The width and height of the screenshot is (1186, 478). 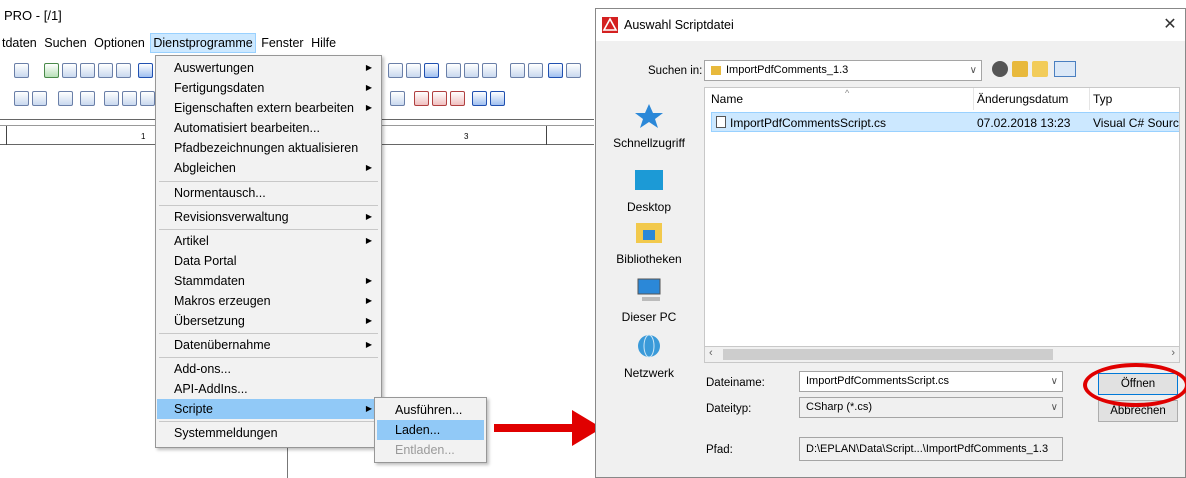 What do you see at coordinates (548, 428) in the screenshot?
I see `red-arrow-annotation` at bounding box center [548, 428].